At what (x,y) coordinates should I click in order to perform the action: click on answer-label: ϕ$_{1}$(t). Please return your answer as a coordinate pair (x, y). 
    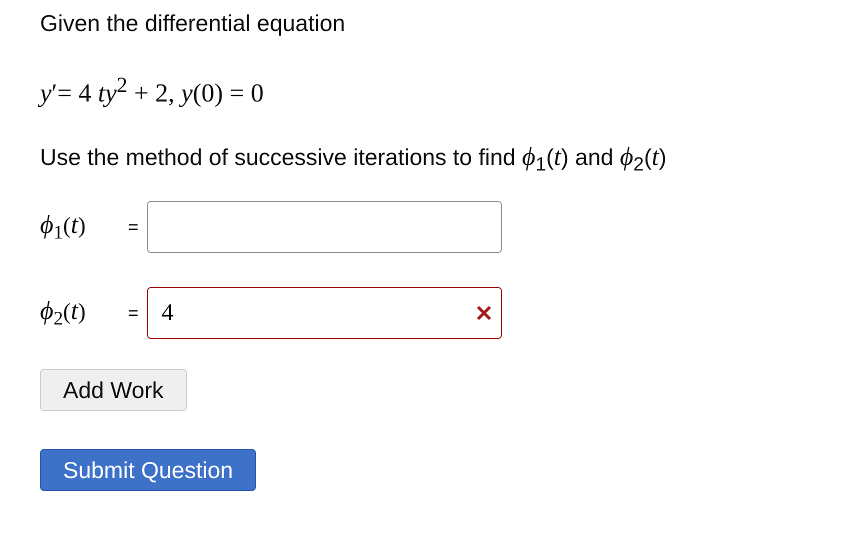
    Looking at the image, I should click on (63, 227).